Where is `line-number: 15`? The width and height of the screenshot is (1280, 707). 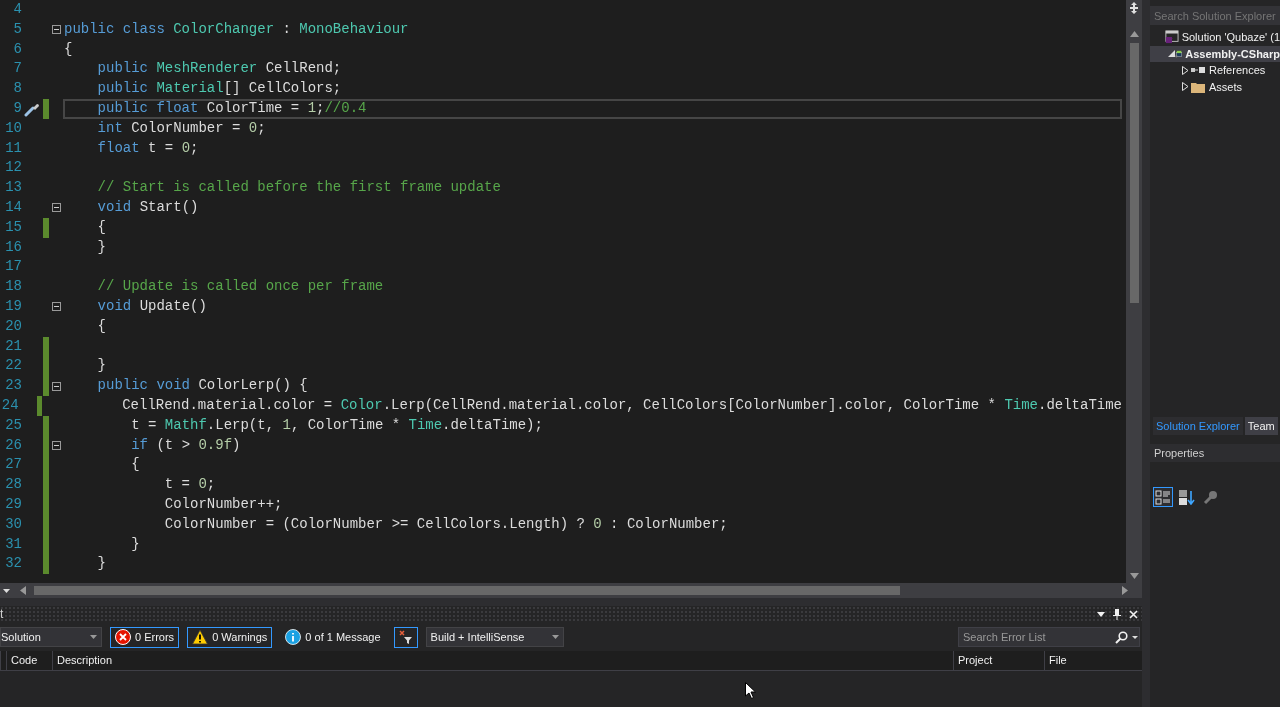 line-number: 15 is located at coordinates (13, 227).